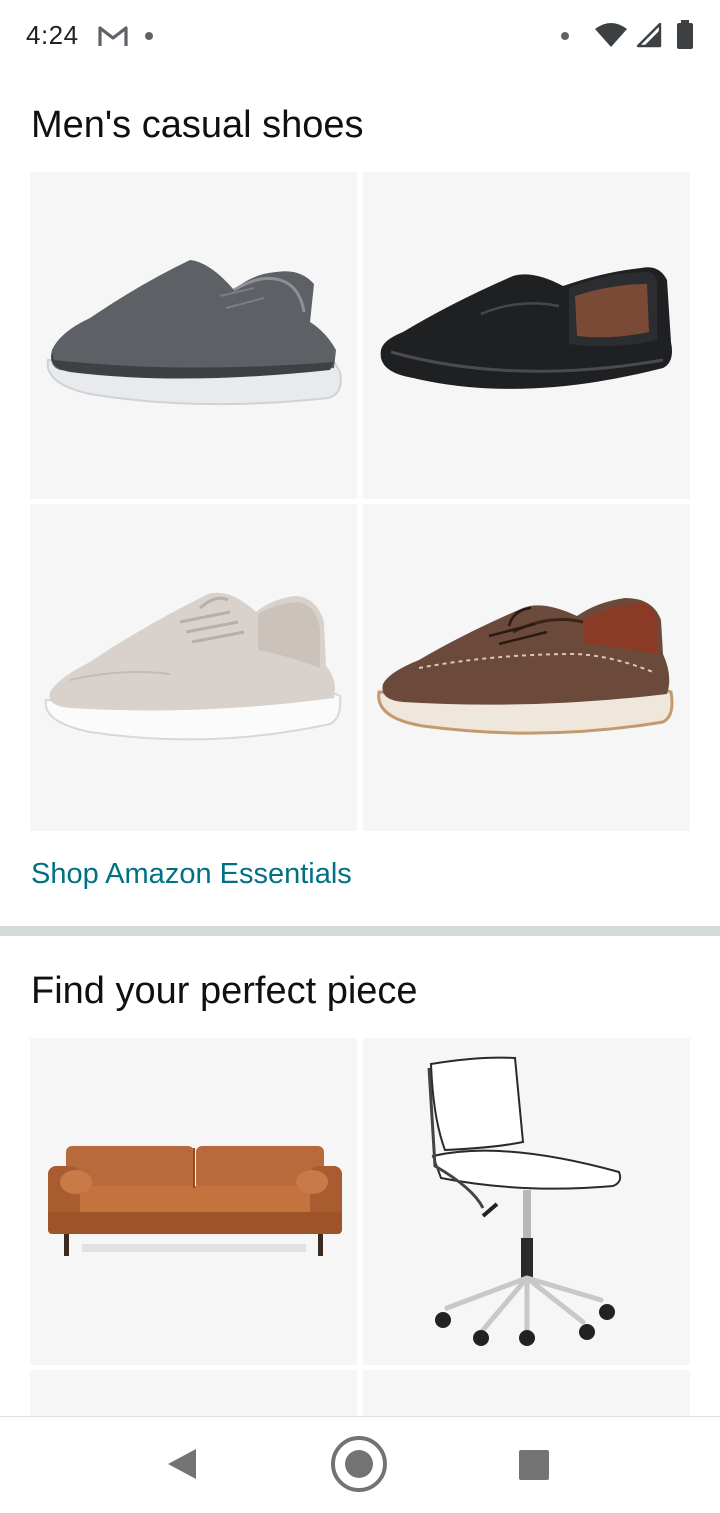  Describe the element at coordinates (197, 125) in the screenshot. I see `section-title: Men's casual shoes` at that location.